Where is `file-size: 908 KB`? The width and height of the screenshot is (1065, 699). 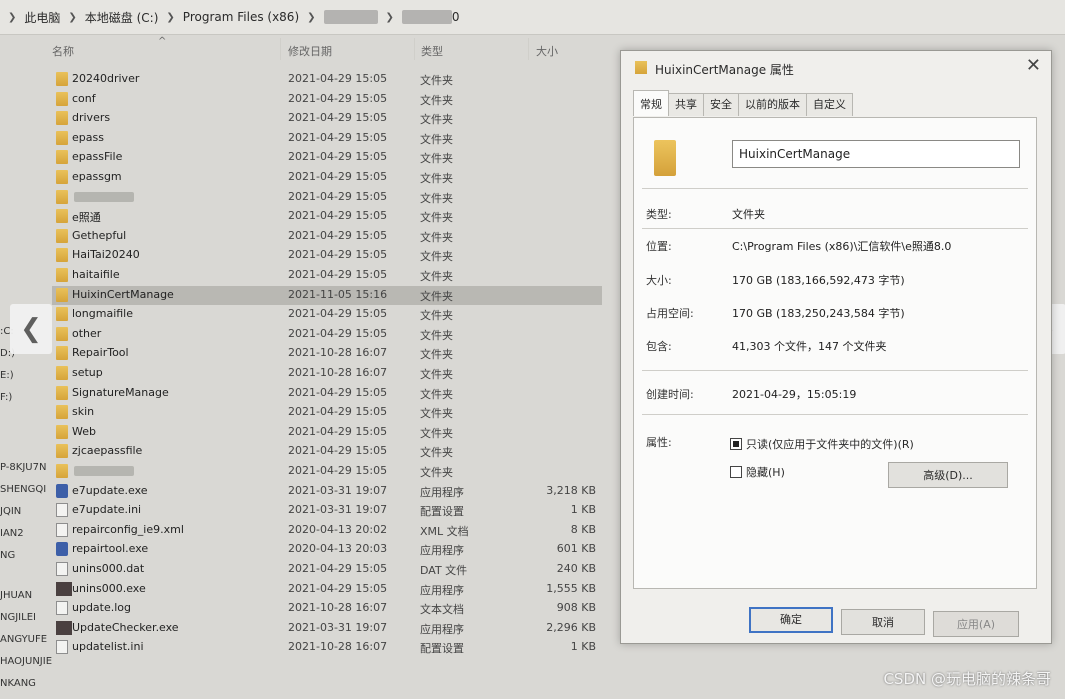 file-size: 908 KB is located at coordinates (576, 608).